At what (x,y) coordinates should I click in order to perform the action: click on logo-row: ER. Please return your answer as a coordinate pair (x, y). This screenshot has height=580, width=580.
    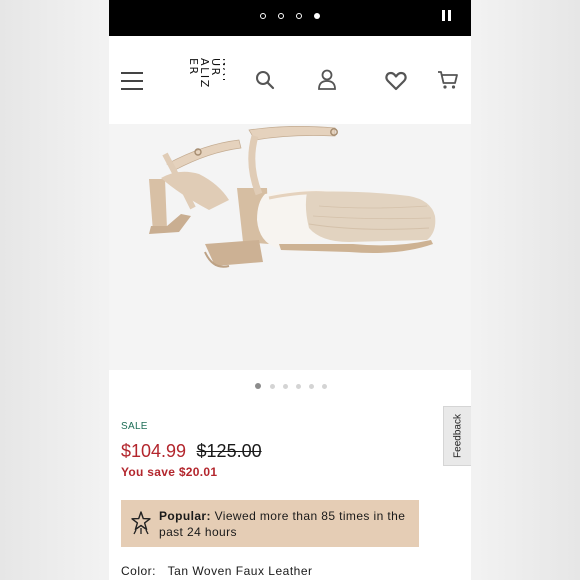
    Looking at the image, I should click on (193, 67).